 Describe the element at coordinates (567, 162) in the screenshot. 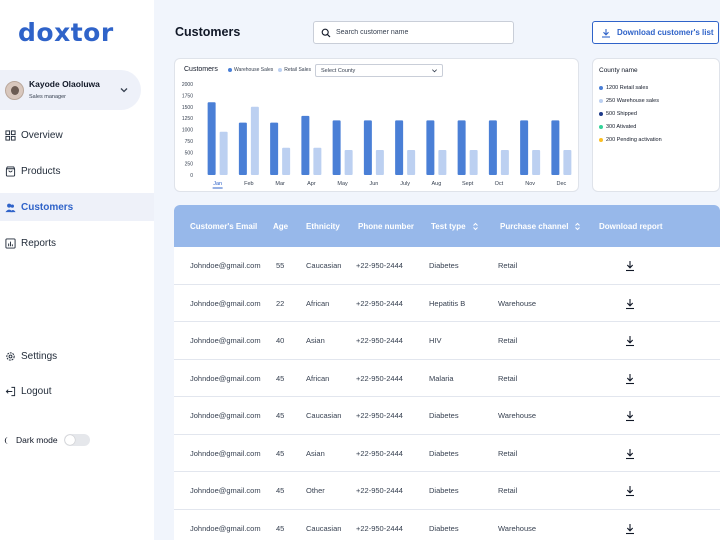

I see `bar-retail-dec` at that location.